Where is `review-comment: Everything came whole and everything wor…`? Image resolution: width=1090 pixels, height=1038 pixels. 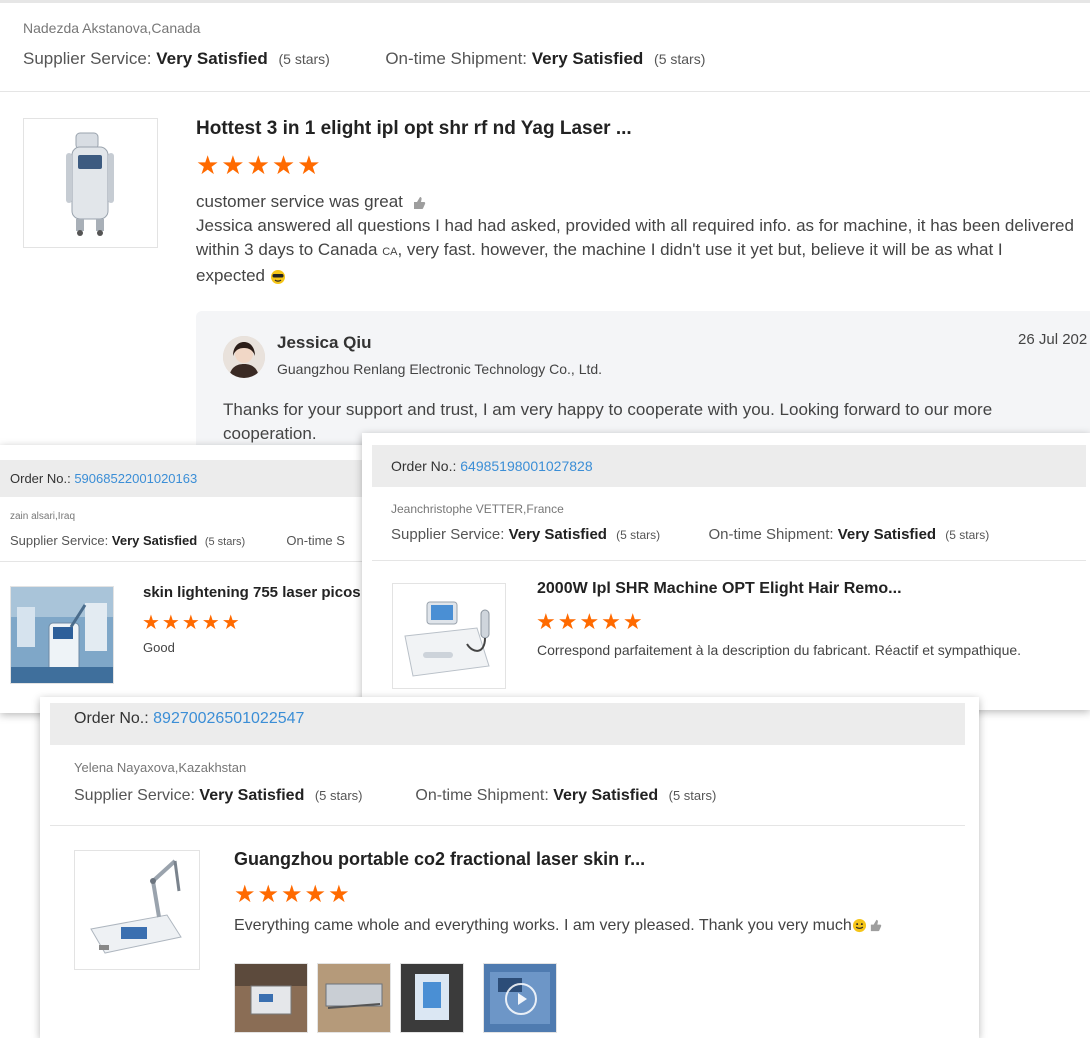 review-comment: Everything came whole and everything wor… is located at coordinates (558, 926).